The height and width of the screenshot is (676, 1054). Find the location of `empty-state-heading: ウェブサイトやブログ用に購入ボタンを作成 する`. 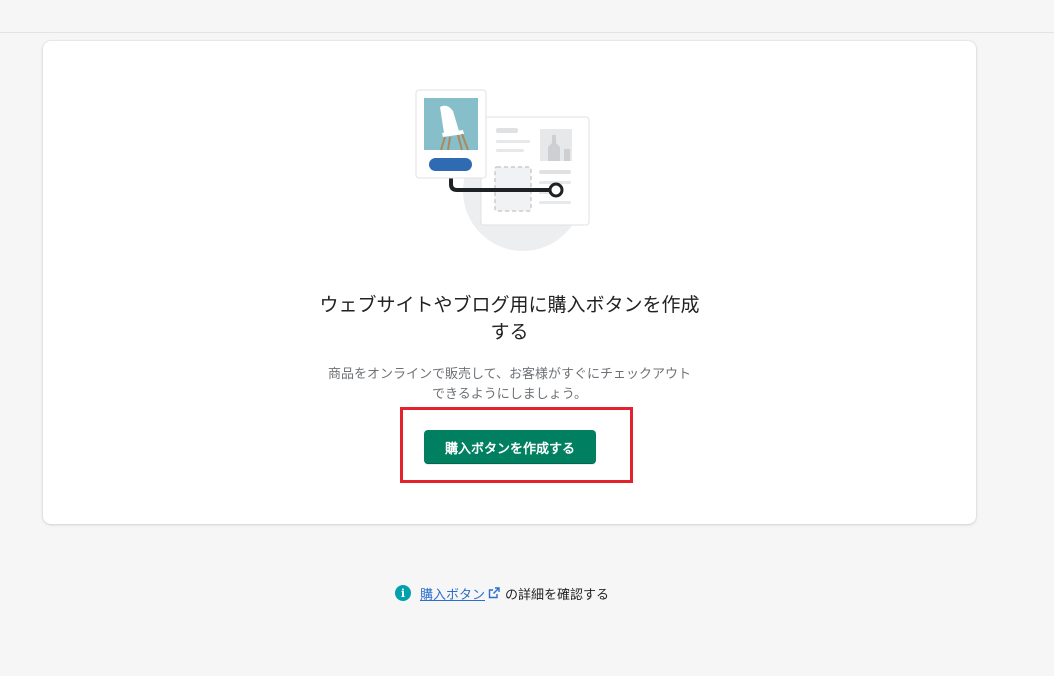

empty-state-heading: ウェブサイトやブログ用に購入ボタンを作成 する is located at coordinates (509, 319).